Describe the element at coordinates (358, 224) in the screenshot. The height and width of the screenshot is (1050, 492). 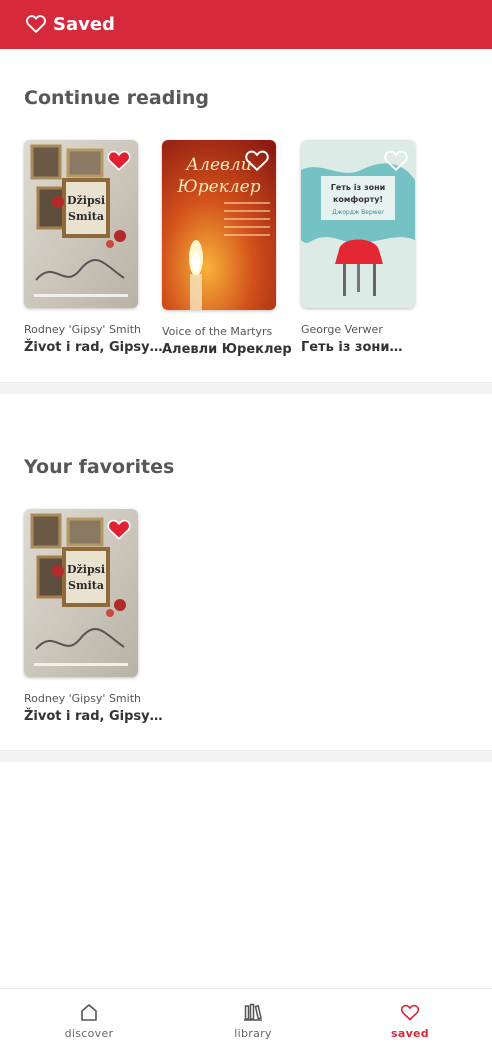
I see `book-cover: Геть із зони комфорту! Джордж Верwer` at that location.